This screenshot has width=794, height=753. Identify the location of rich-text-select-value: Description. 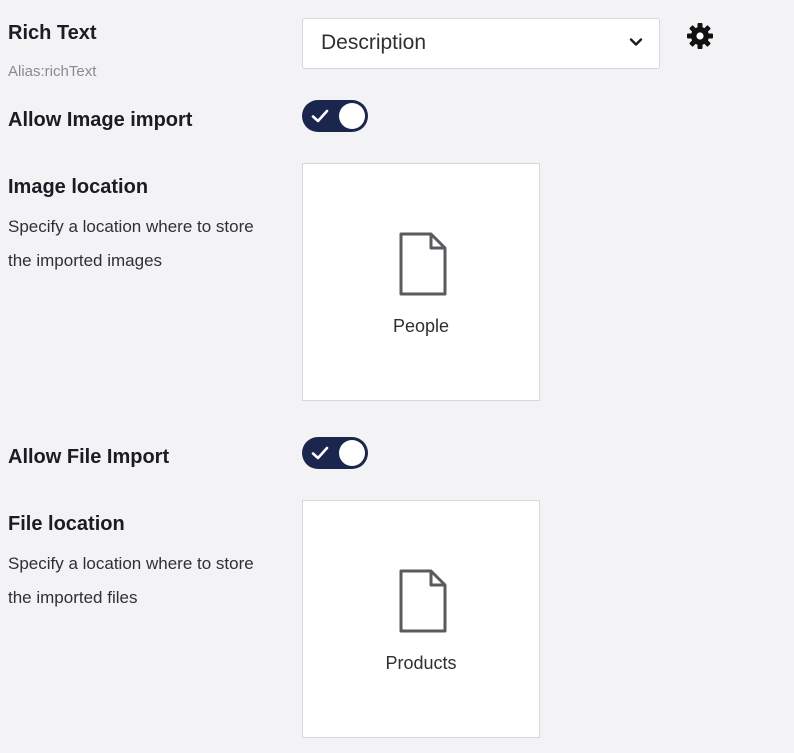
(374, 42).